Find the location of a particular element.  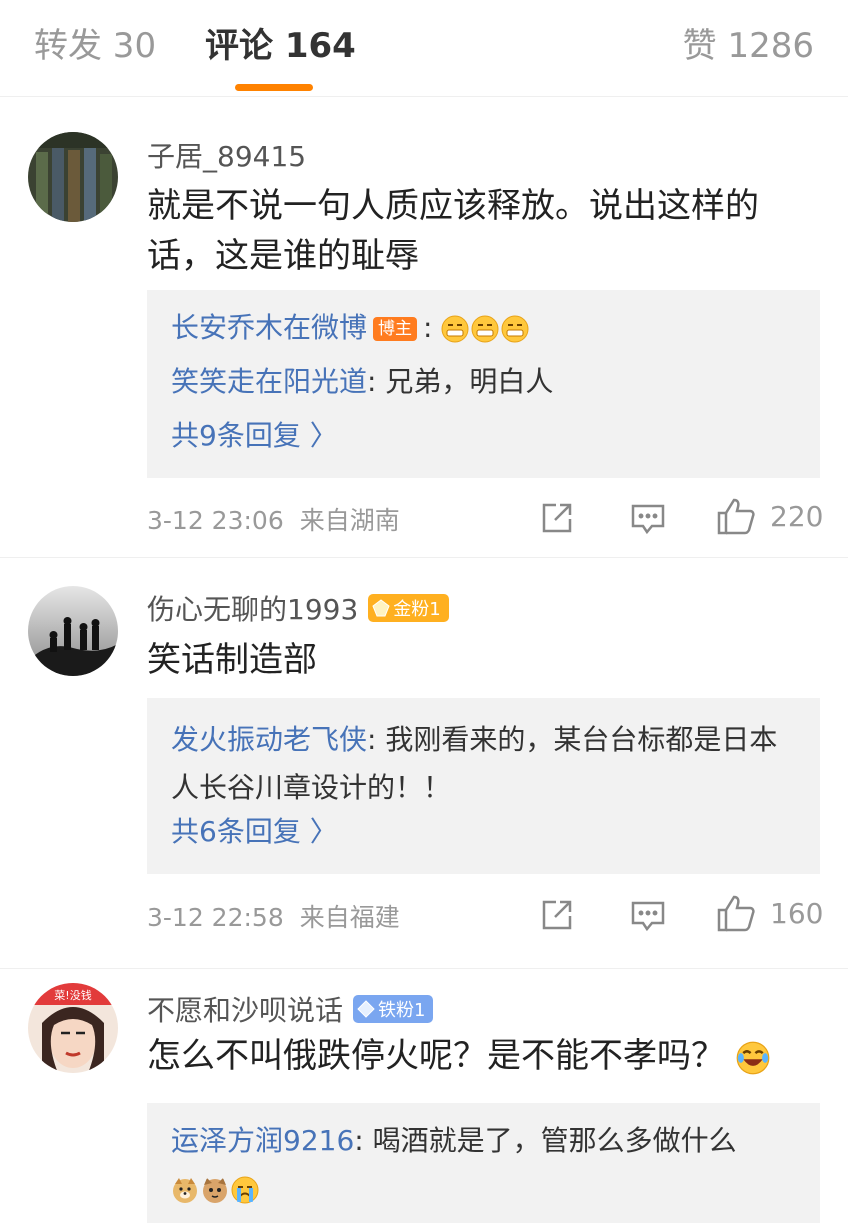

fan-badge-iron: 铁粉1 is located at coordinates (393, 1009).